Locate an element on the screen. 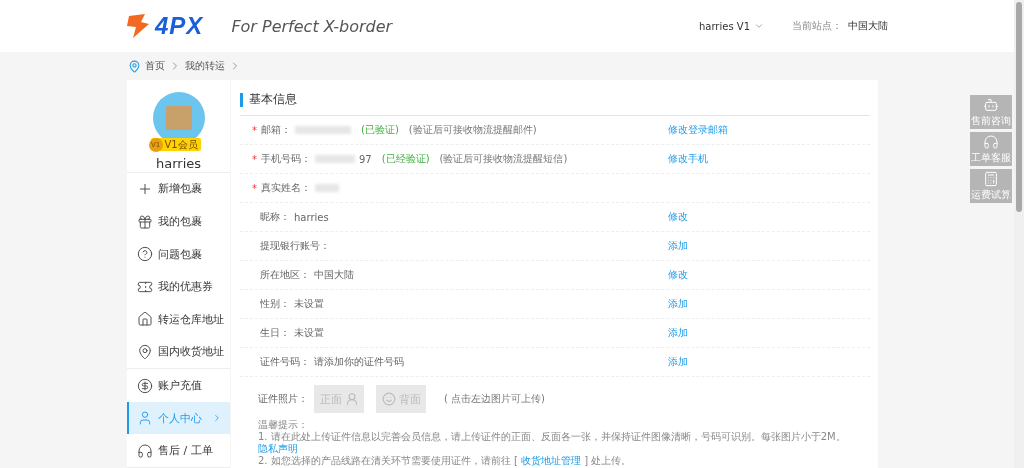 The width and height of the screenshot is (1024, 468). verified-status: (已经验证) is located at coordinates (405, 159).